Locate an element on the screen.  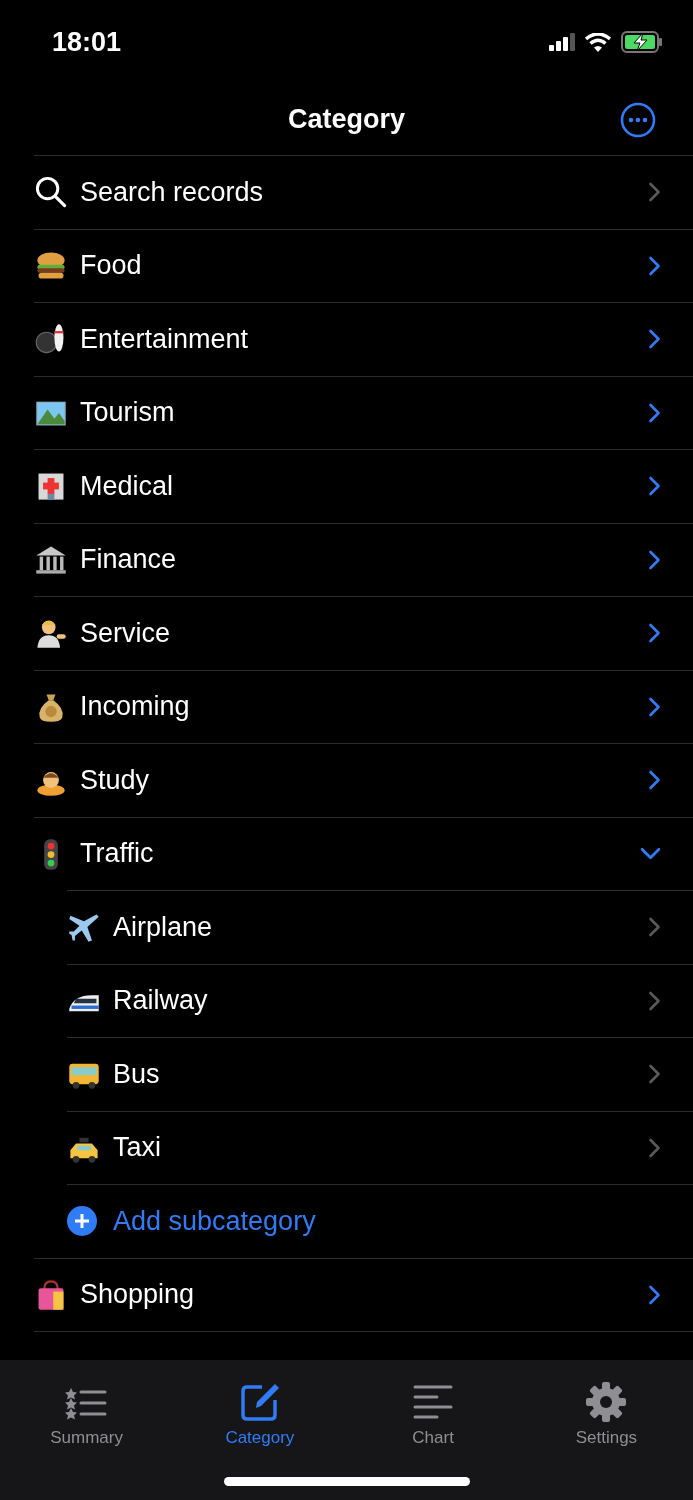
search-records-link: Search records is located at coordinates (364, 192).